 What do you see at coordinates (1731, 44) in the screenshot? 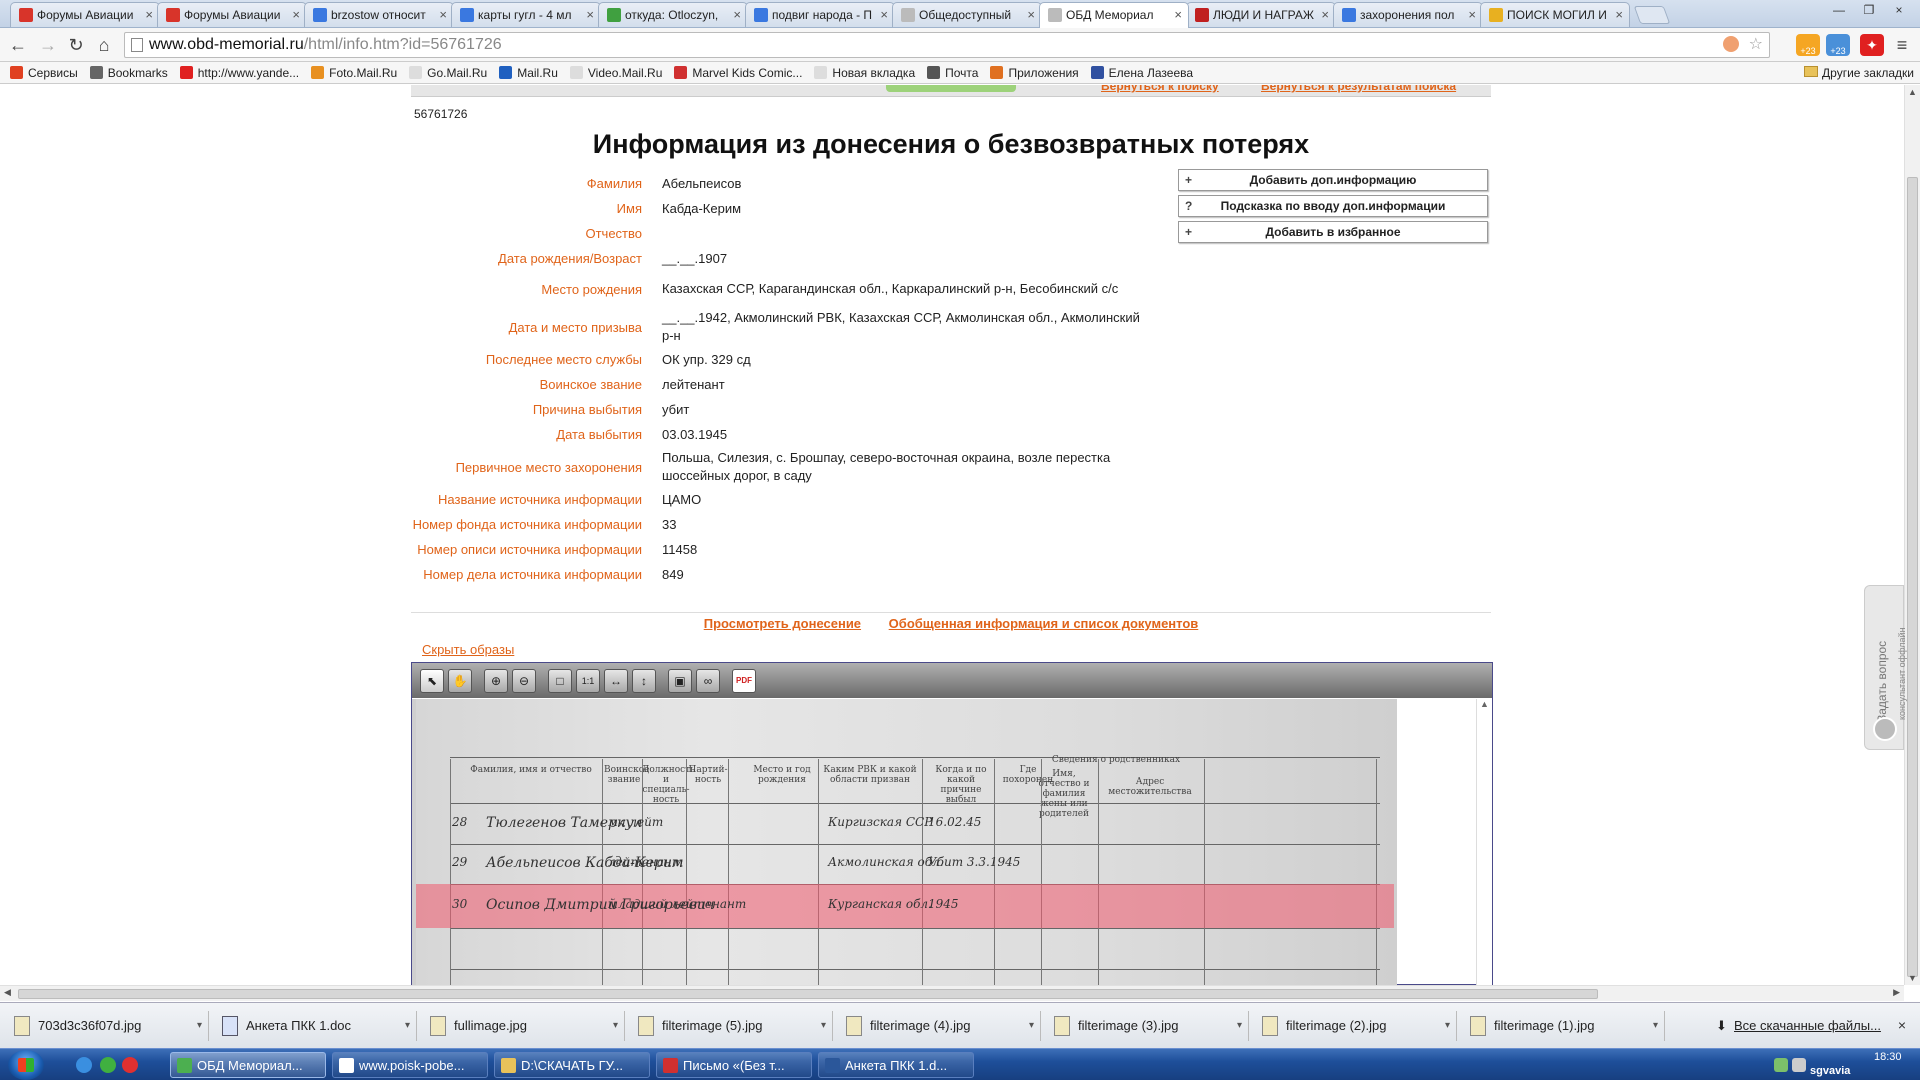
I see `translate-icon` at bounding box center [1731, 44].